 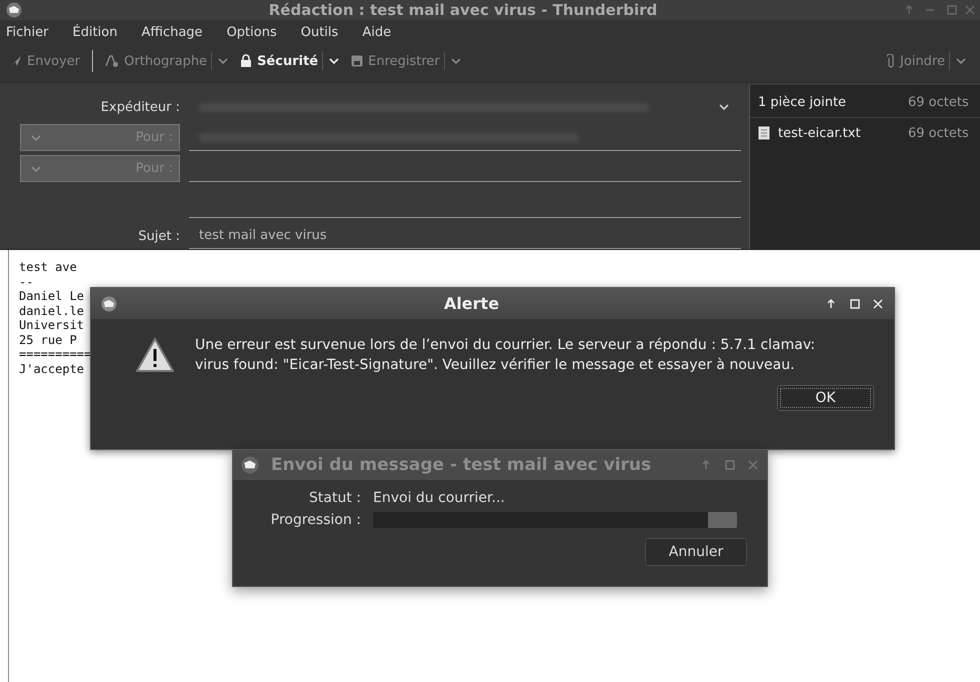 I want to click on warning-icon, so click(x=155, y=355).